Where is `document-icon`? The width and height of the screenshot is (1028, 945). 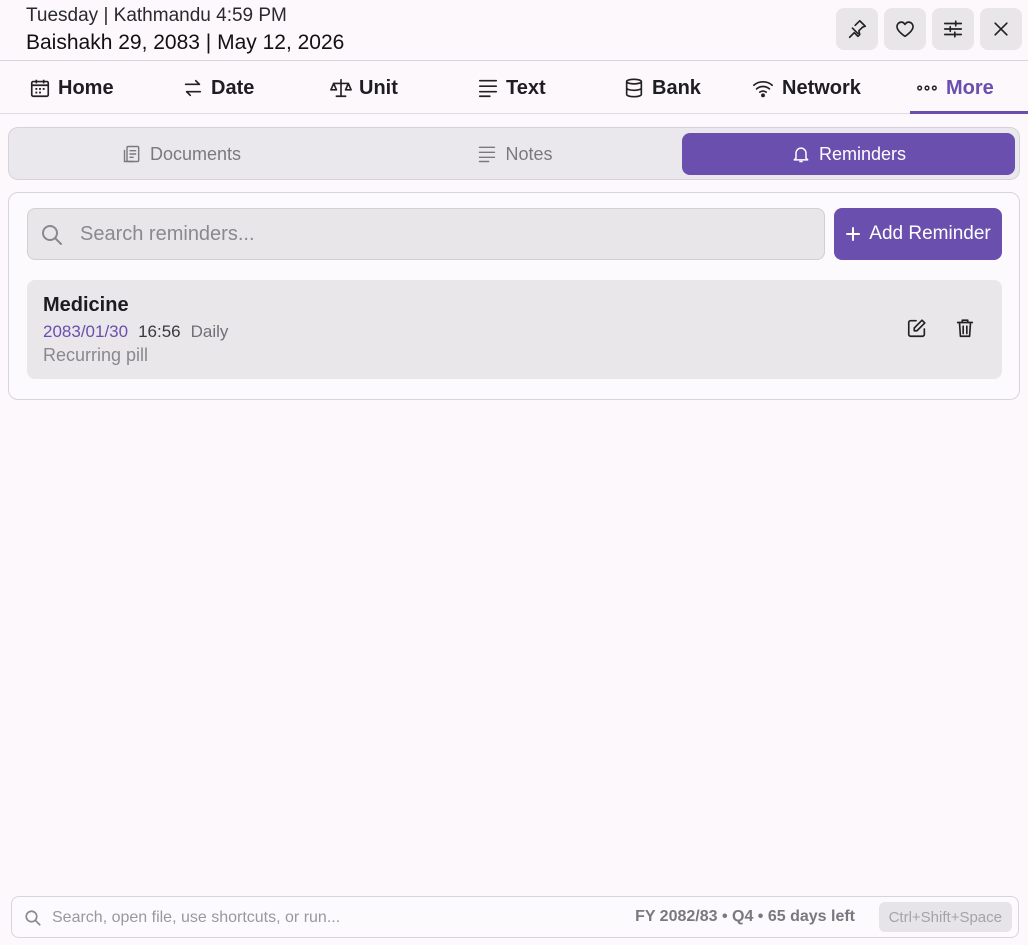 document-icon is located at coordinates (131, 154).